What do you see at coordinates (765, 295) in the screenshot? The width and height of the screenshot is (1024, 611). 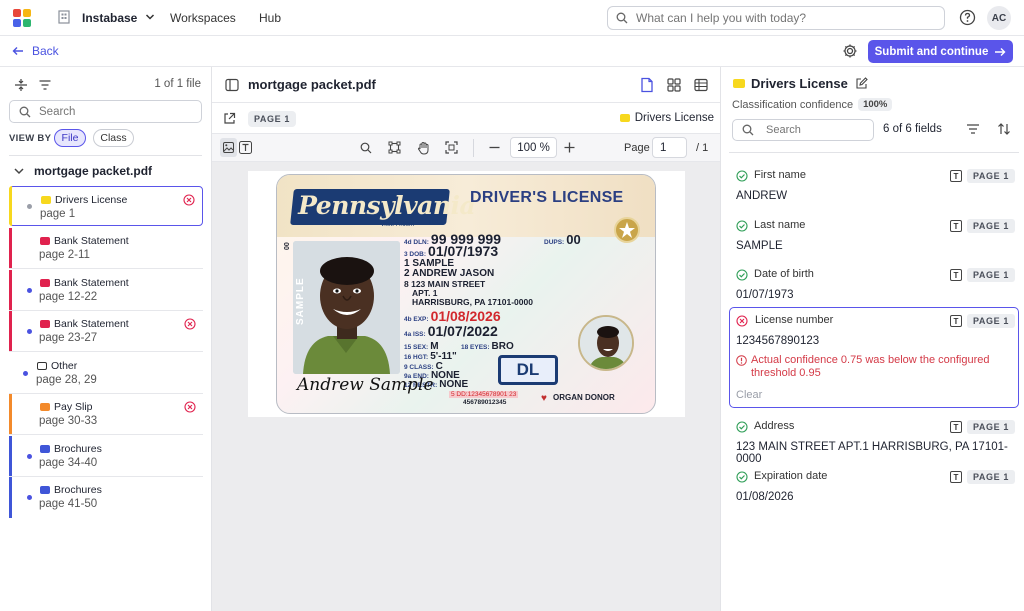 I see `field-value: 01/07/1973` at bounding box center [765, 295].